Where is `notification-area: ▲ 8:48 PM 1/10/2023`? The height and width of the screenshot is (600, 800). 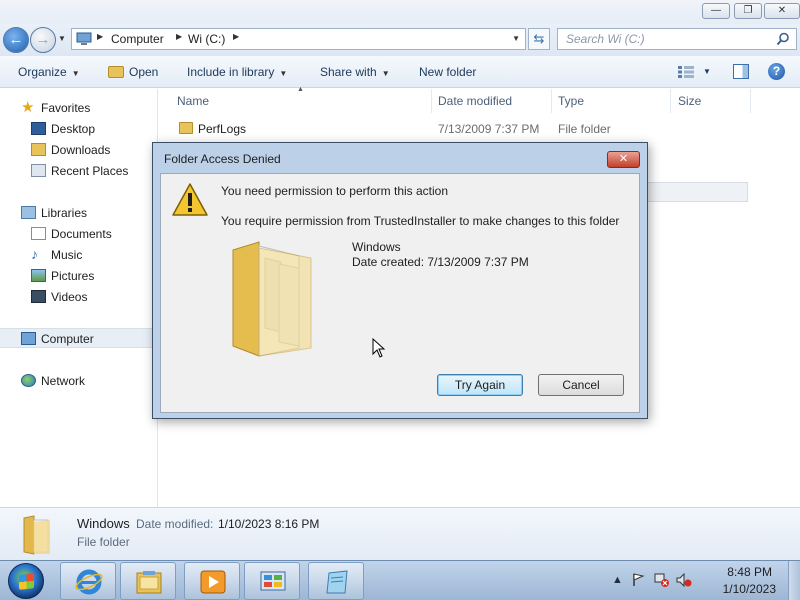
notification-area: ▲ 8:48 PM 1/10/2023 is located at coordinates (705, 580).